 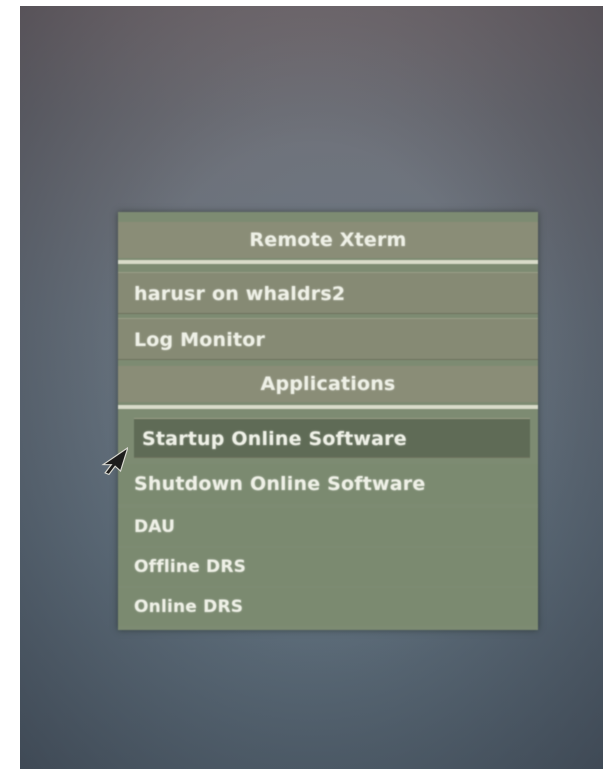 I want to click on arrow-cursor-icon, so click(x=114, y=461).